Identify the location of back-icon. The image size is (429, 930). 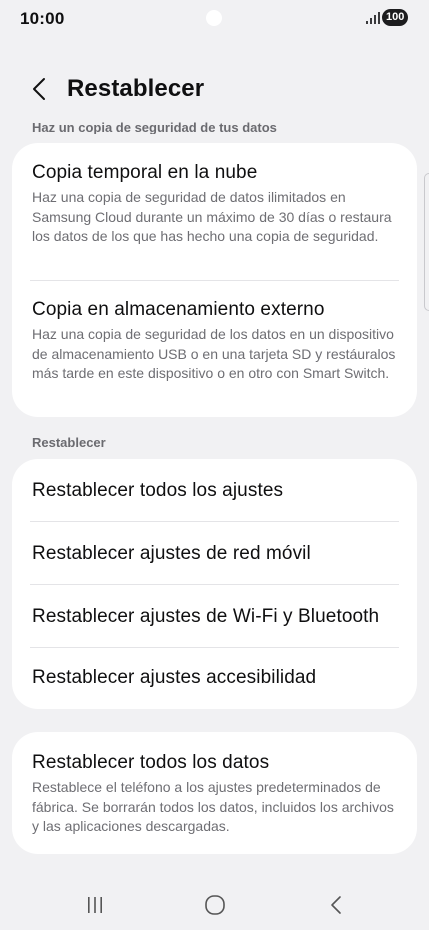
(336, 905).